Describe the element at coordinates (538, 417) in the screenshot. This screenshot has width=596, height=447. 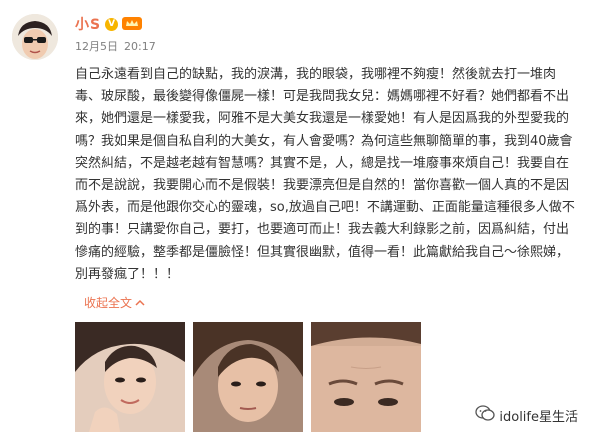
I see `watermark-text: idolife星生活` at that location.